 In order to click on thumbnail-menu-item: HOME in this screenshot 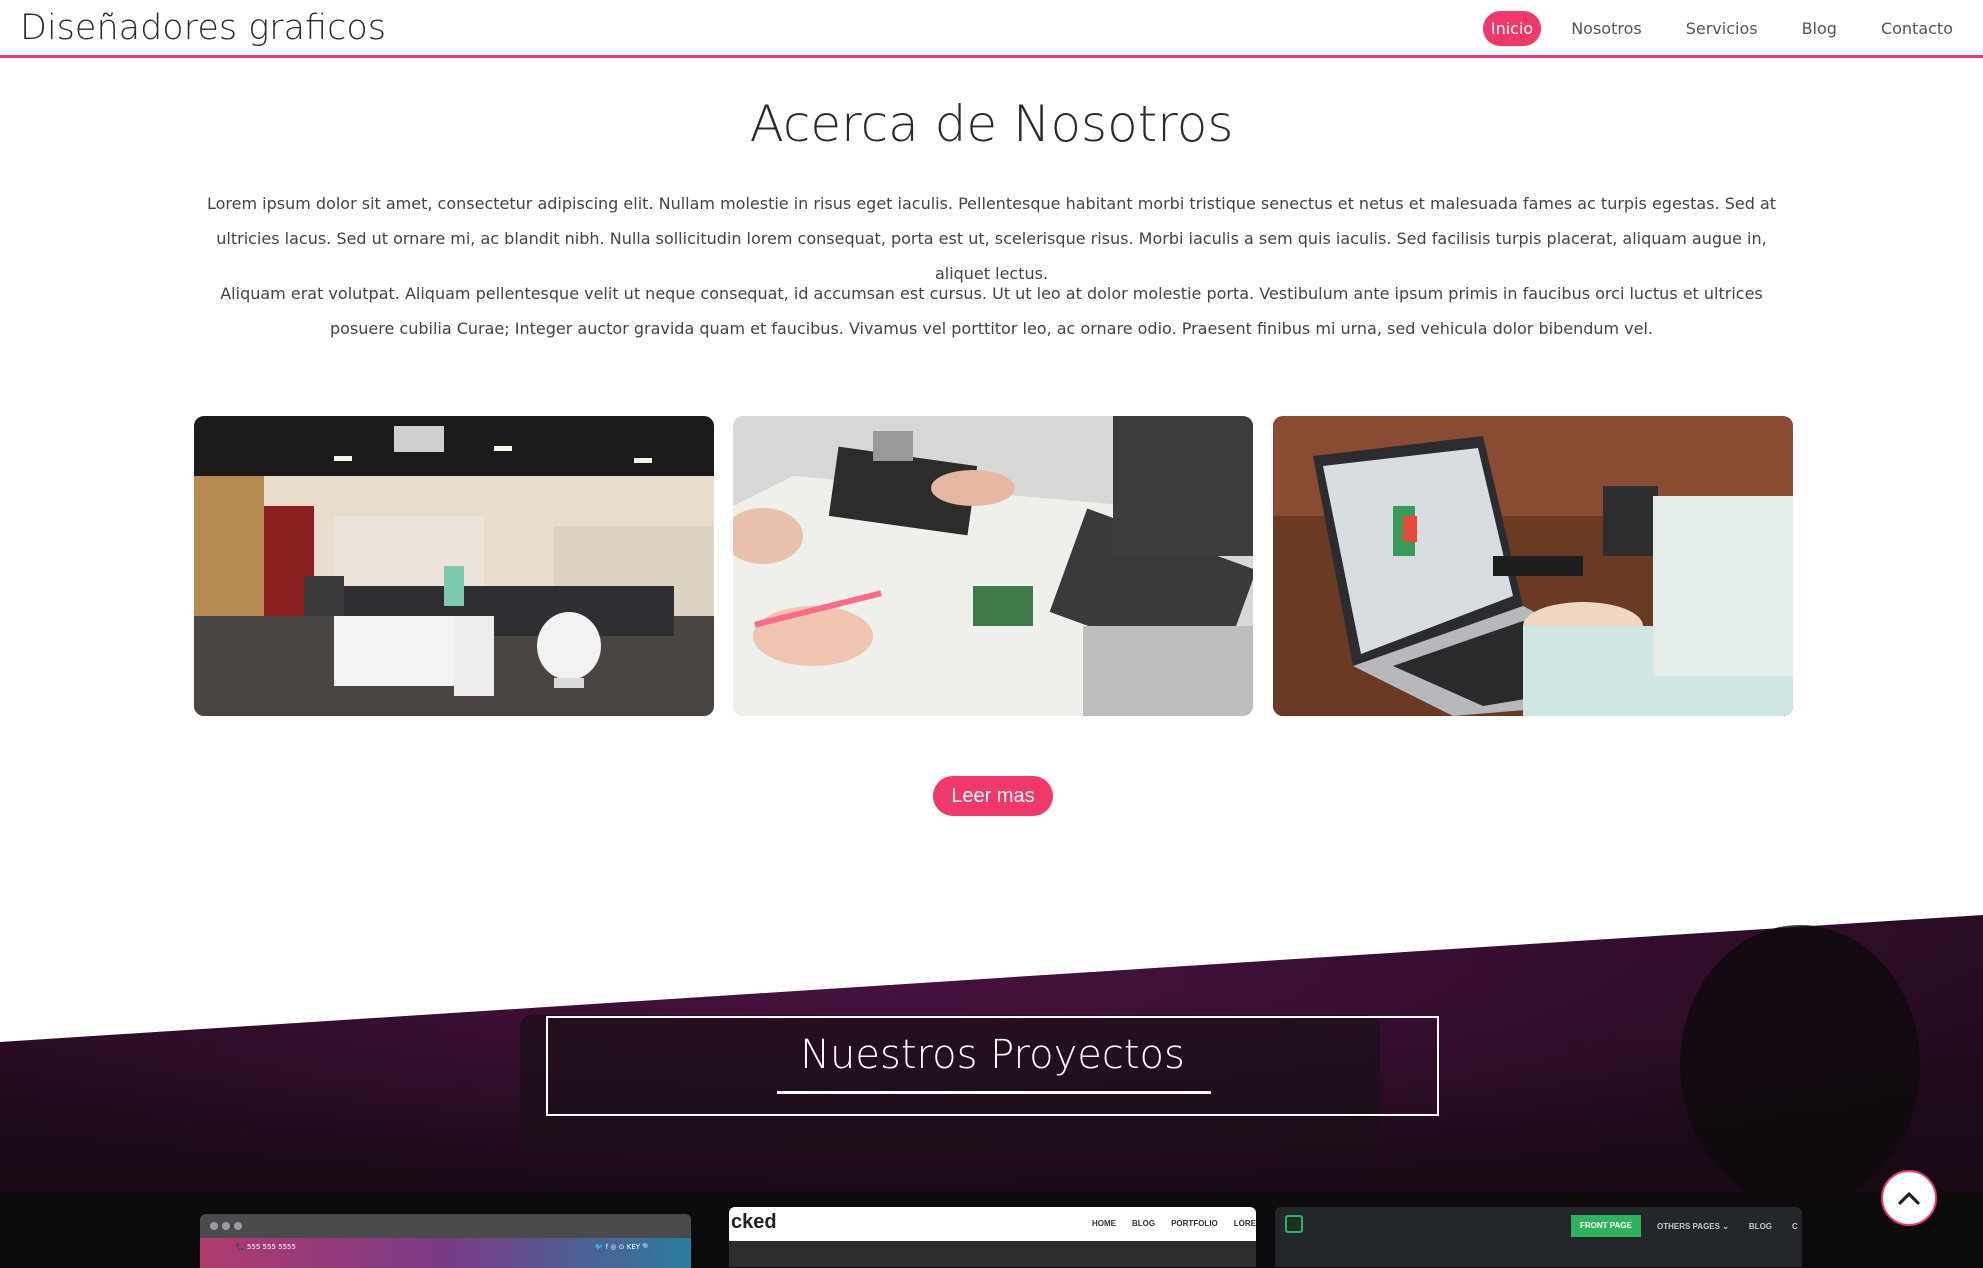, I will do `click(1103, 1223)`.